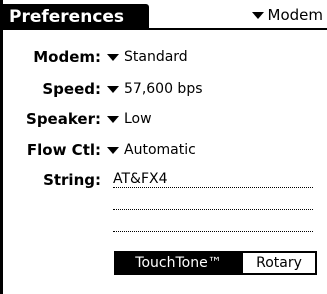 The height and width of the screenshot is (294, 327). I want to click on speed-popup-trigger: 57,600 bps, so click(155, 89).